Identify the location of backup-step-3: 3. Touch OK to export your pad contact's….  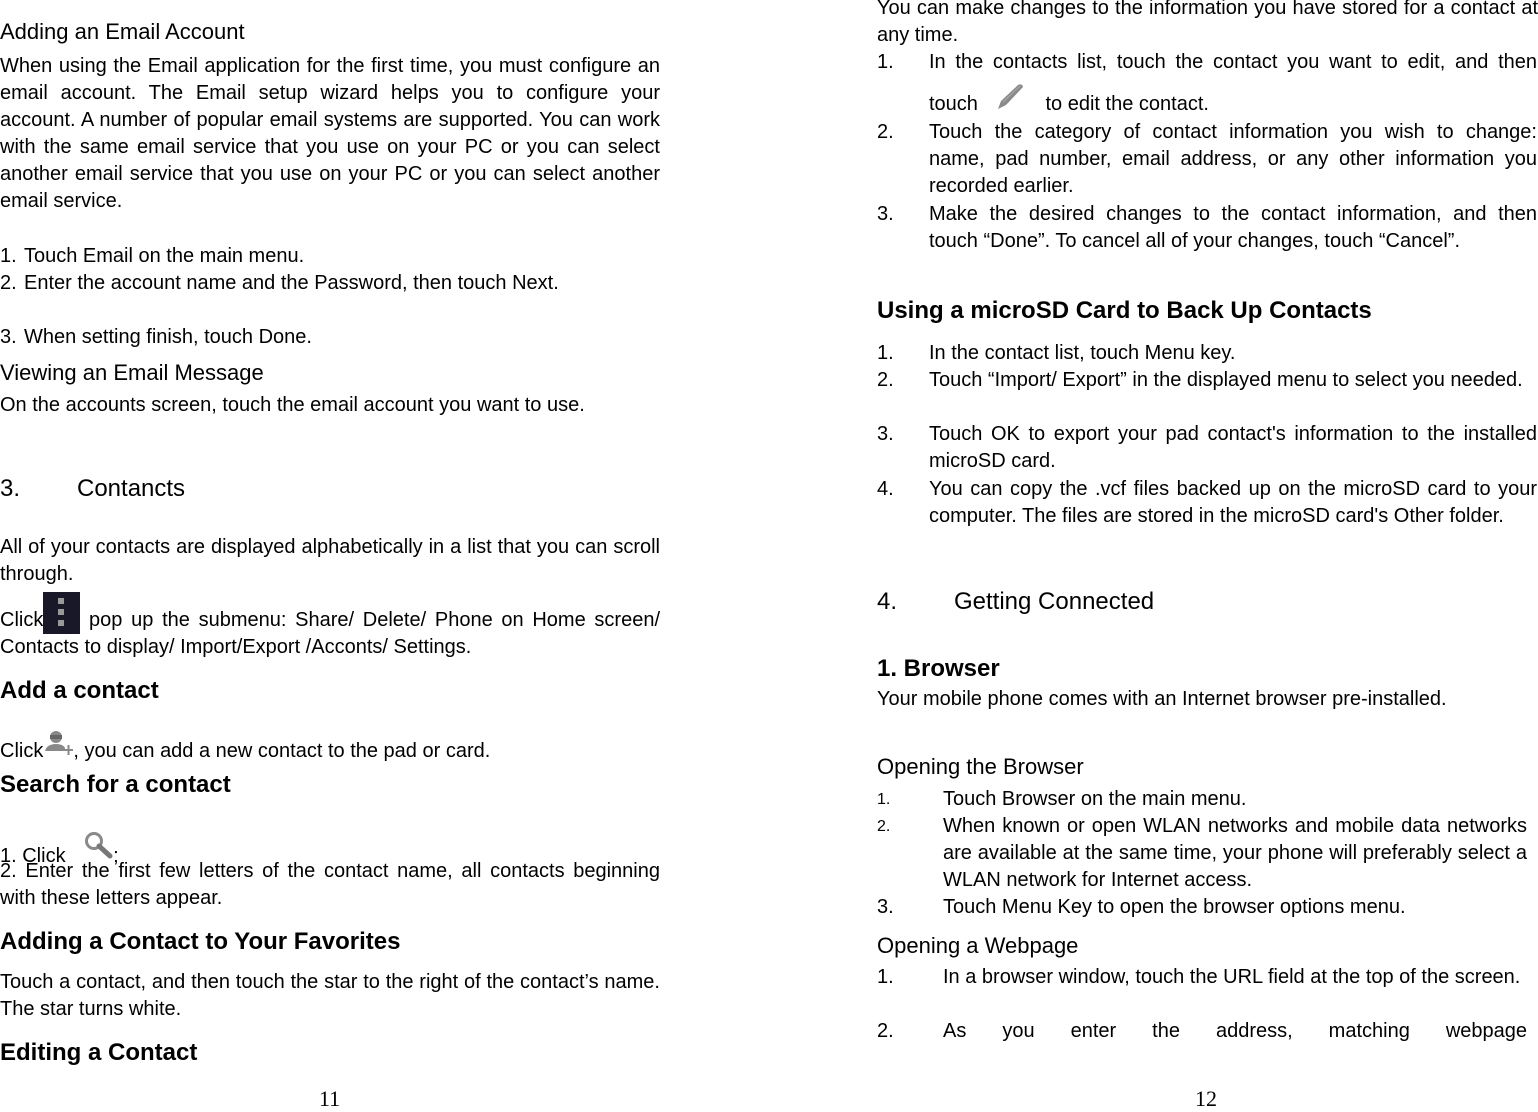
(1207, 448).